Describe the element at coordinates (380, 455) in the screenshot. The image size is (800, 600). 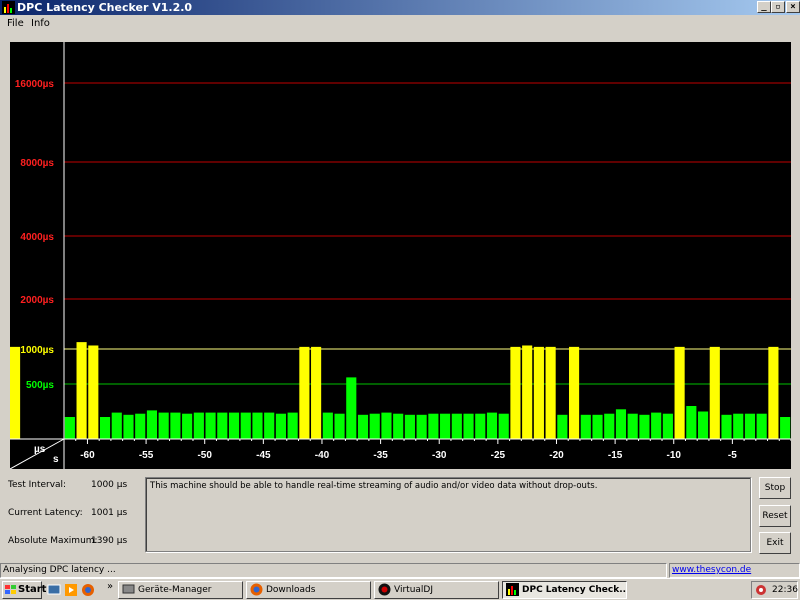
I see `x-tick-label: -35` at that location.